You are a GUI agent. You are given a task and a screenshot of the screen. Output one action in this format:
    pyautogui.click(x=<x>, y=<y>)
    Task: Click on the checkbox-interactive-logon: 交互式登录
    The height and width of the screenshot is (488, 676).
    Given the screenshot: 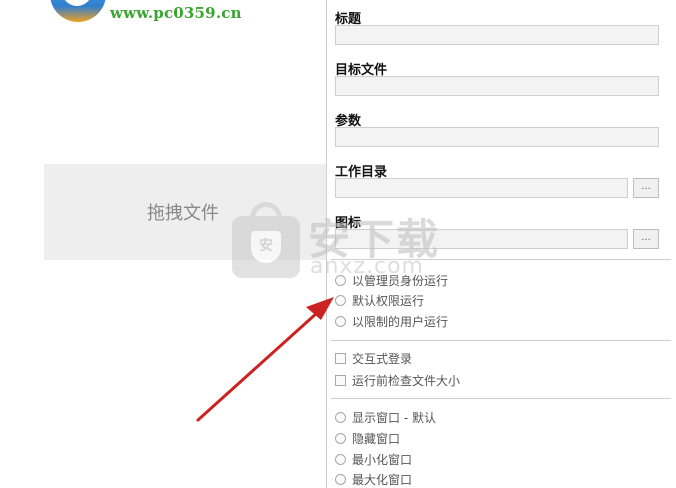 What is the action you would take?
    pyautogui.click(x=373, y=358)
    